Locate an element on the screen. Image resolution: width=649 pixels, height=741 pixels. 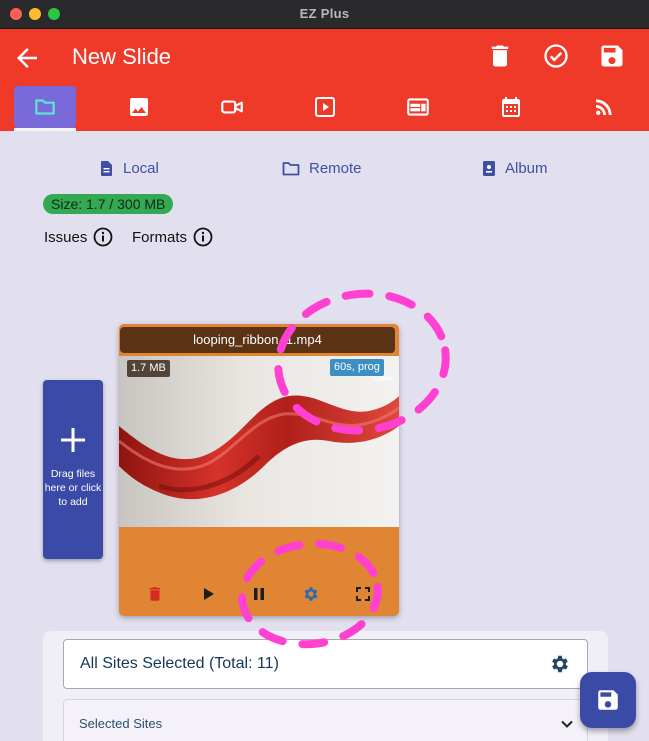
local-source-button: Local is located at coordinates (129, 168).